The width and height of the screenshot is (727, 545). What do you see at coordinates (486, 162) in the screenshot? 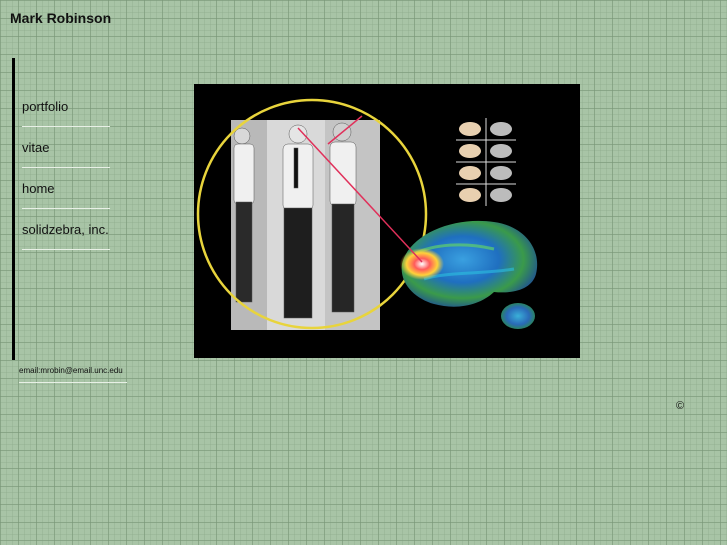
I see `thumbnail-grid` at bounding box center [486, 162].